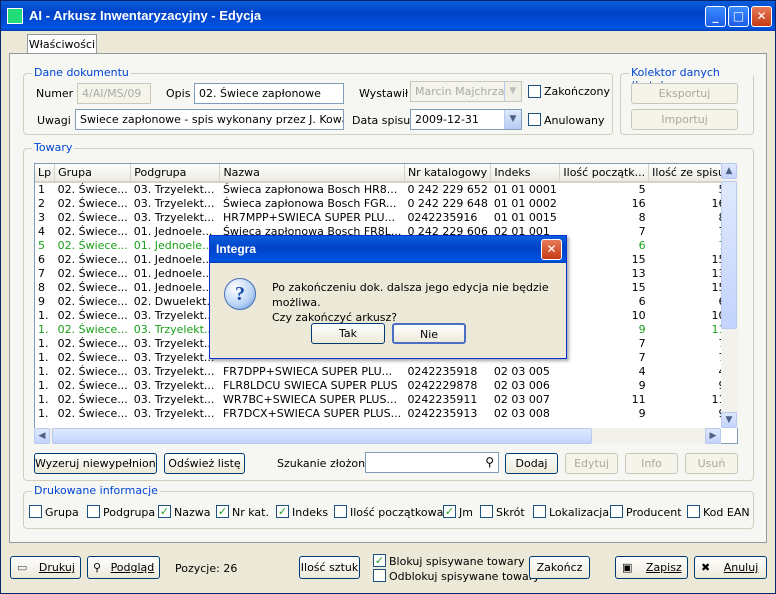  Describe the element at coordinates (432, 462) in the screenshot. I see `search-input: ⚲` at that location.